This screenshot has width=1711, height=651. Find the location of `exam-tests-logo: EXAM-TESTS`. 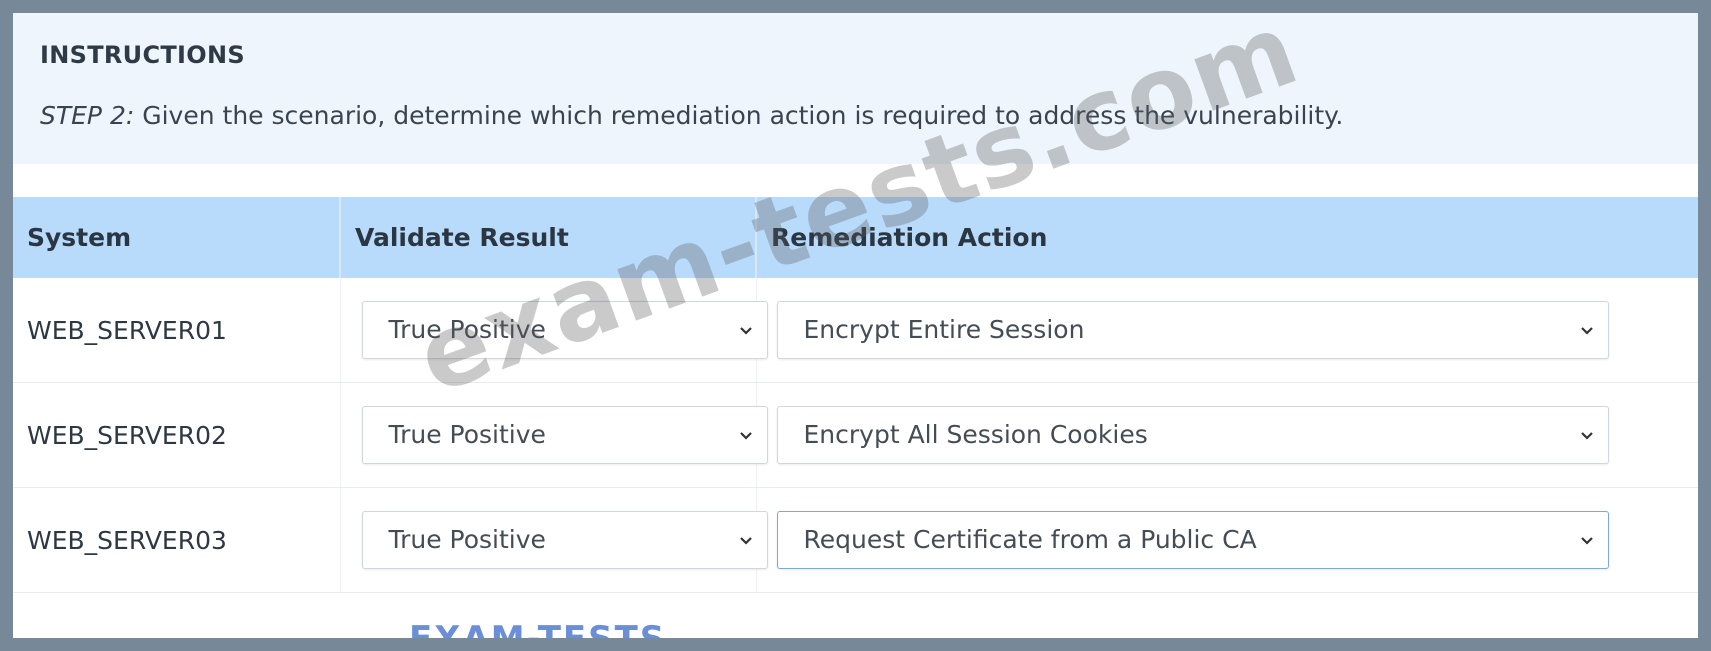

exam-tests-logo: EXAM-TESTS is located at coordinates (537, 628).